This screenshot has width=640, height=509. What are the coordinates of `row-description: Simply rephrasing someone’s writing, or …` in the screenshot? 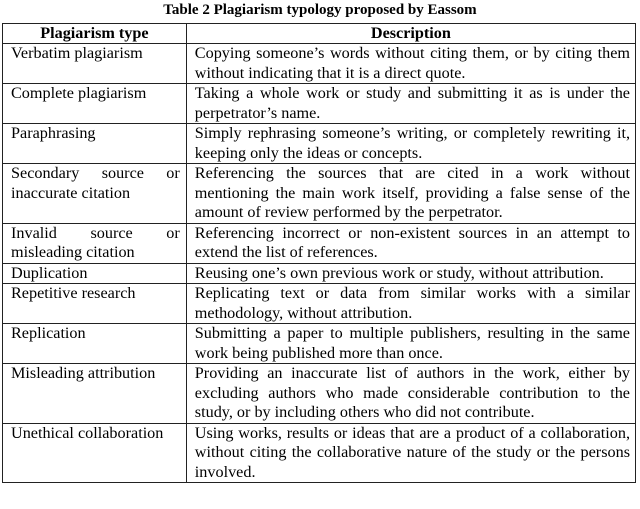 It's located at (411, 143).